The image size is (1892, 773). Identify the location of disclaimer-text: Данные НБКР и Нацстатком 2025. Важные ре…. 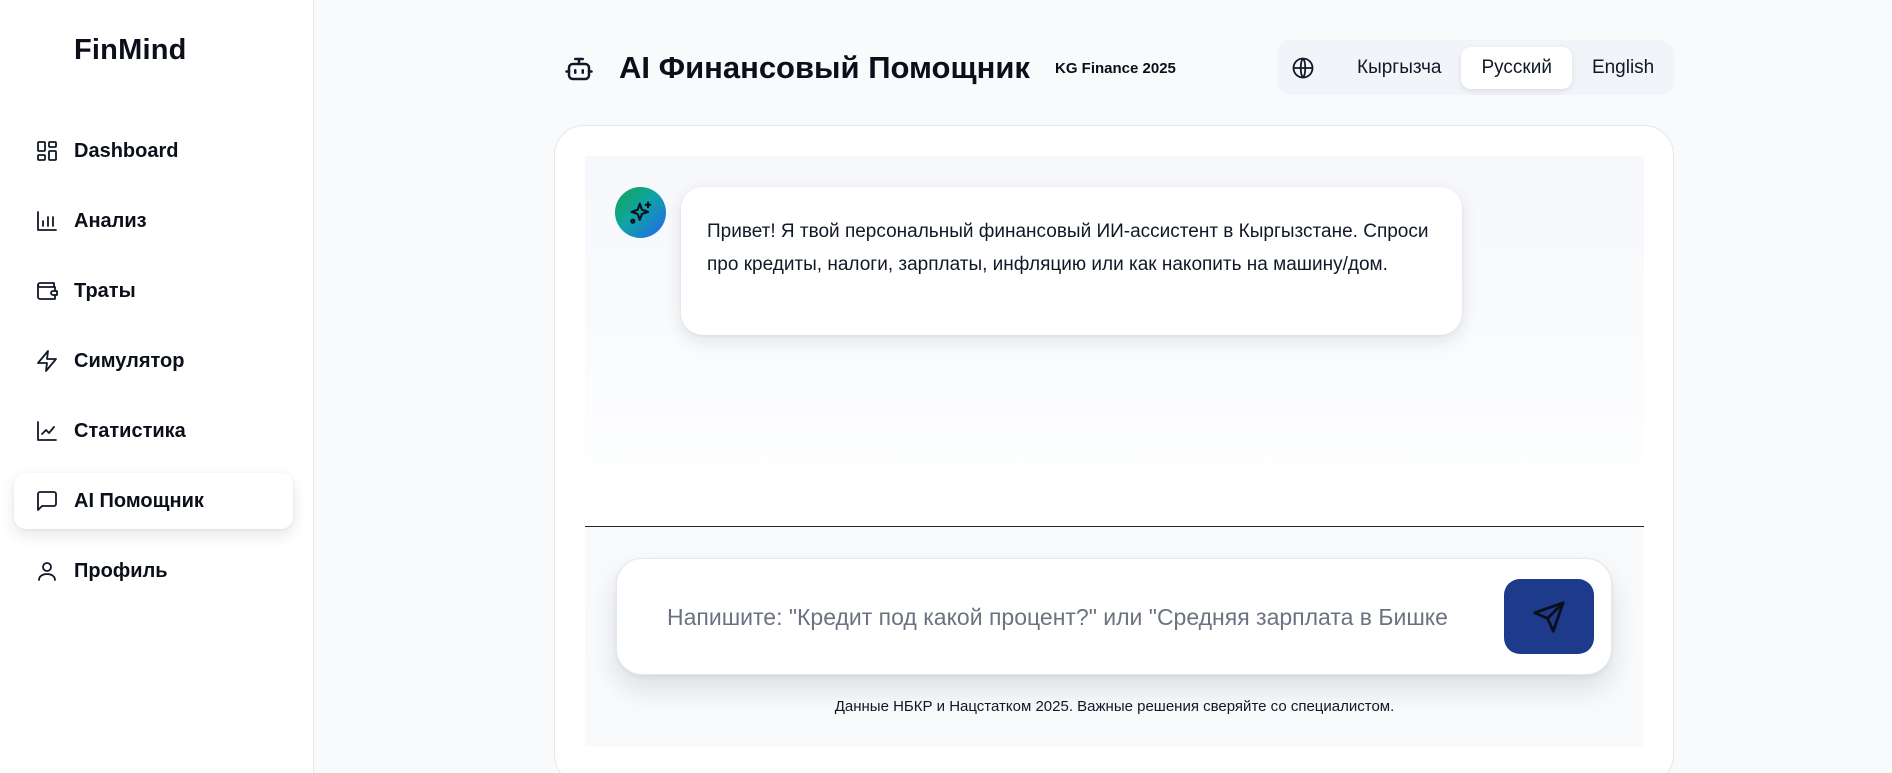
(1114, 706).